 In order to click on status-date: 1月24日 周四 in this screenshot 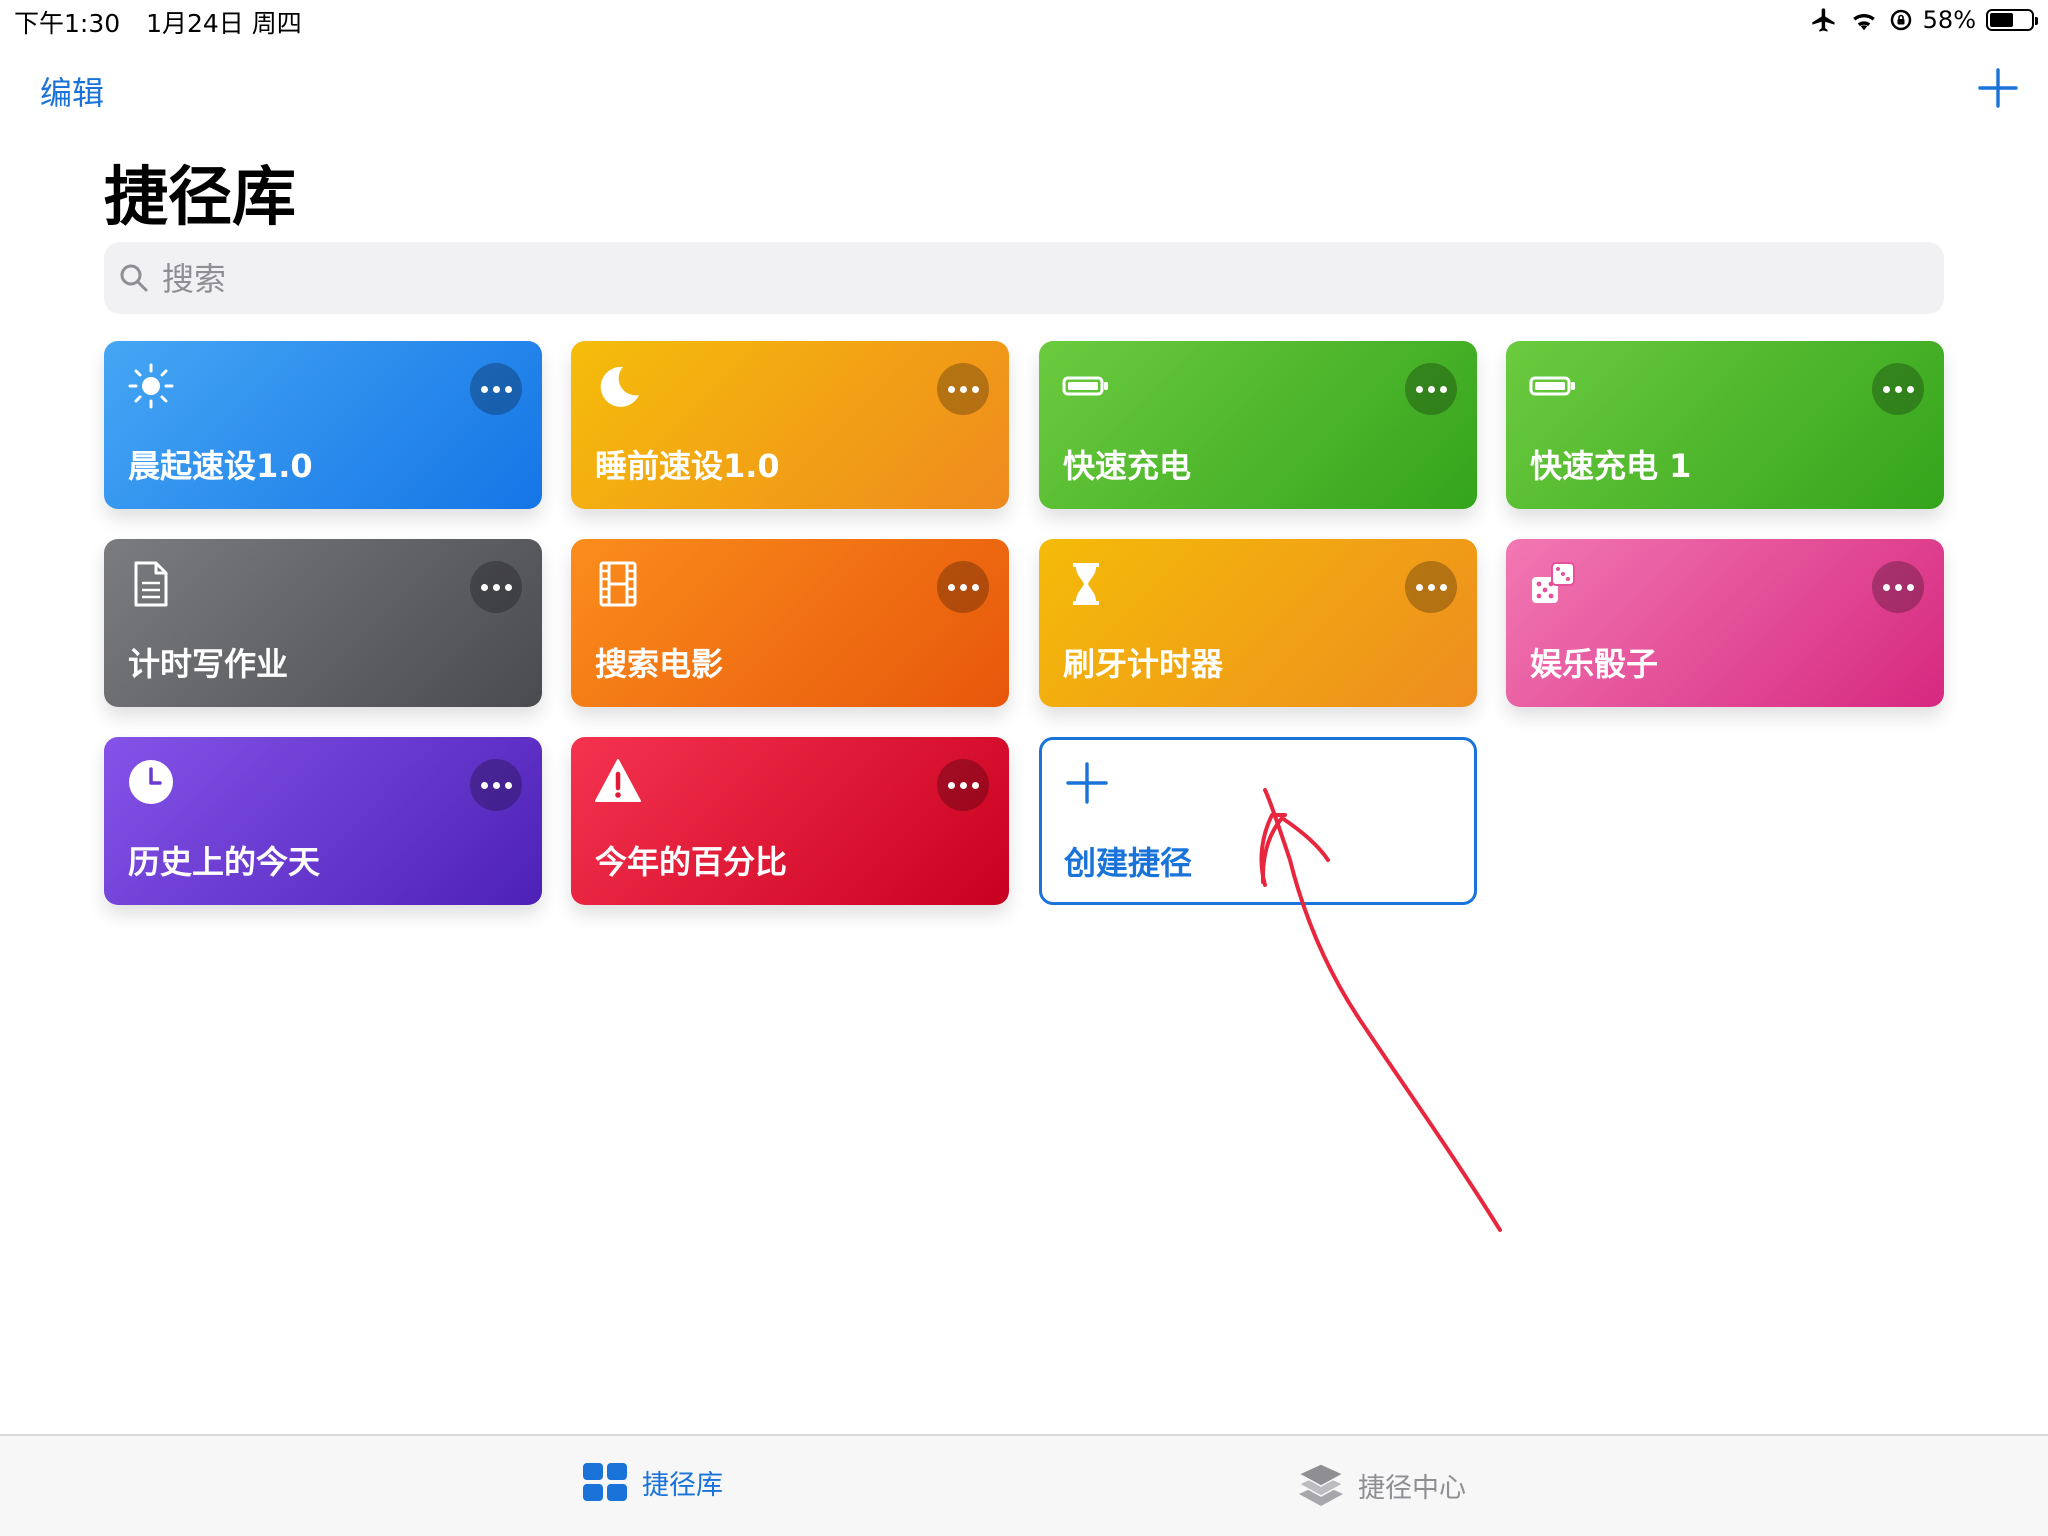, I will do `click(224, 23)`.